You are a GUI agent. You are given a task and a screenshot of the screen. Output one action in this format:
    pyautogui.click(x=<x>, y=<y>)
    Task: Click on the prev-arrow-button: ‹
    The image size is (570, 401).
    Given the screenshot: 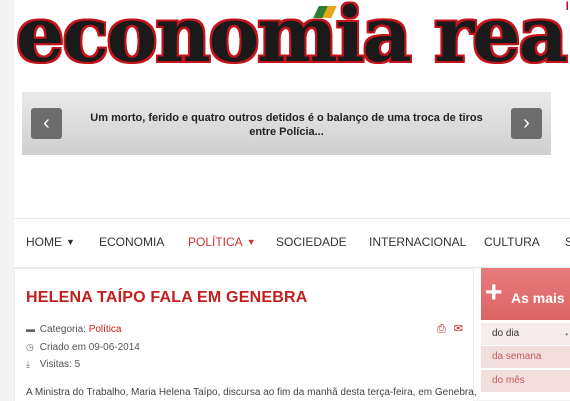 What is the action you would take?
    pyautogui.click(x=46, y=123)
    